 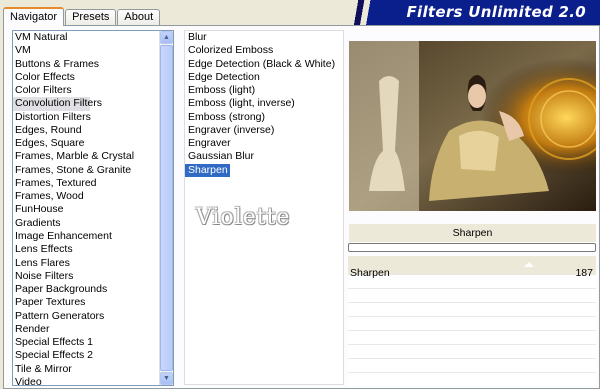 What do you see at coordinates (34, 16) in the screenshot?
I see `tab-navigator: Navigator` at bounding box center [34, 16].